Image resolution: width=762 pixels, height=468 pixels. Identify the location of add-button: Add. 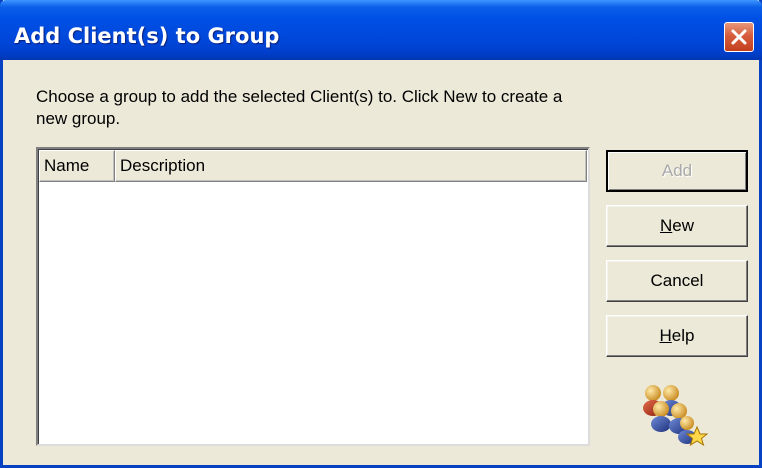
(677, 171).